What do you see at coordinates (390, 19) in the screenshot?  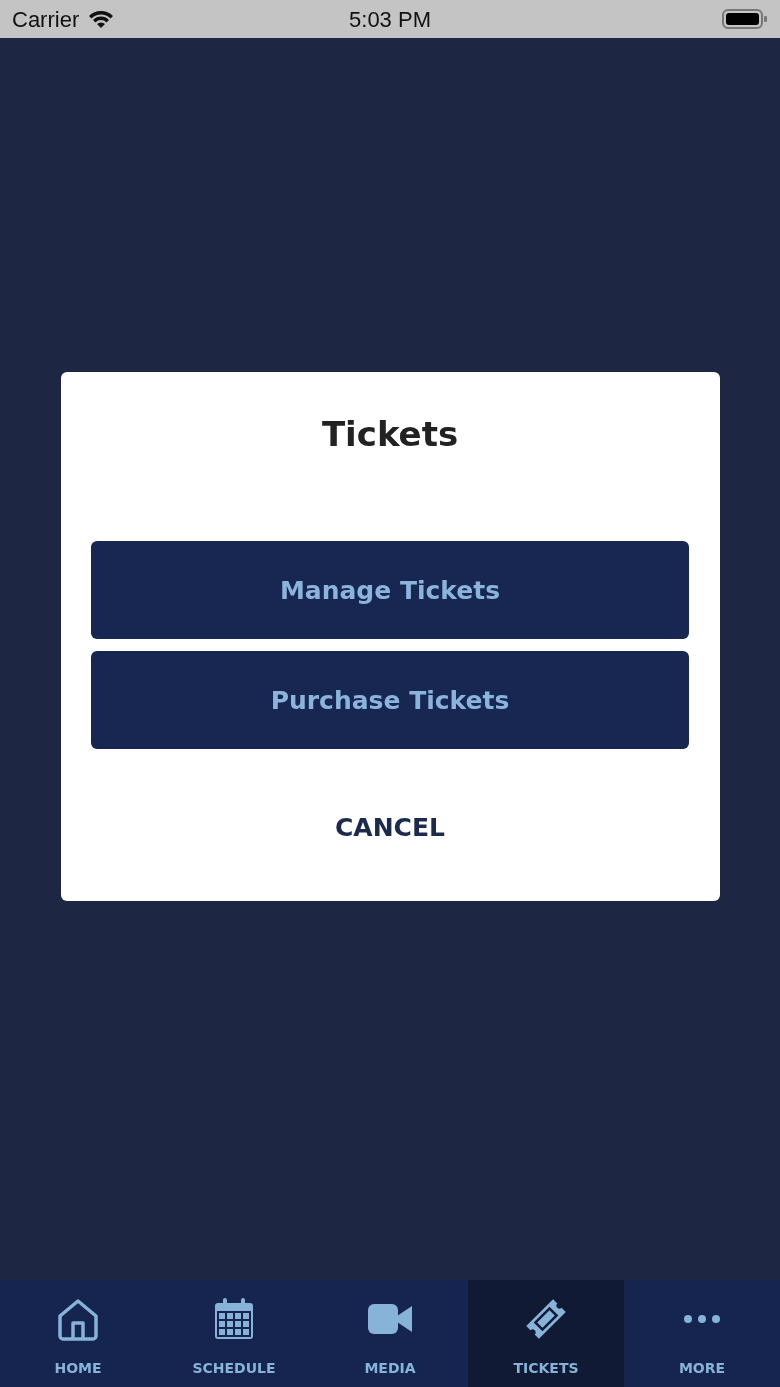 I see `time-label: 5:03 PM` at bounding box center [390, 19].